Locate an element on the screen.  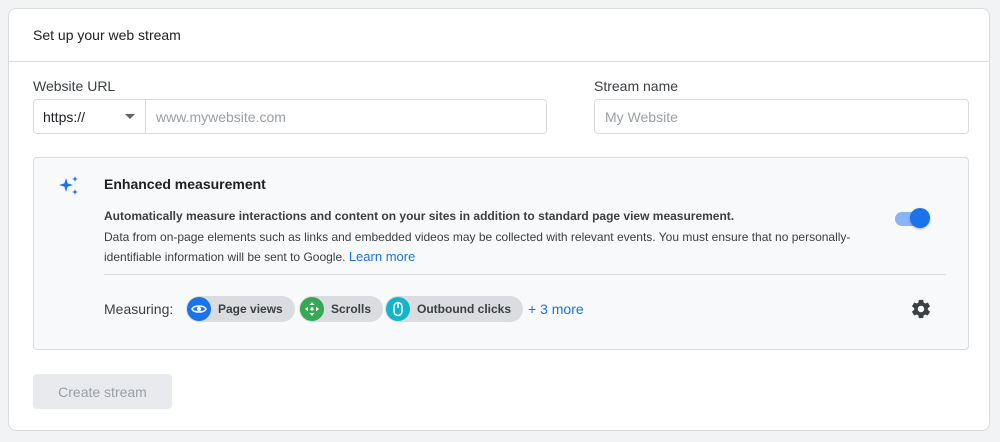
website-url-input is located at coordinates (346, 116).